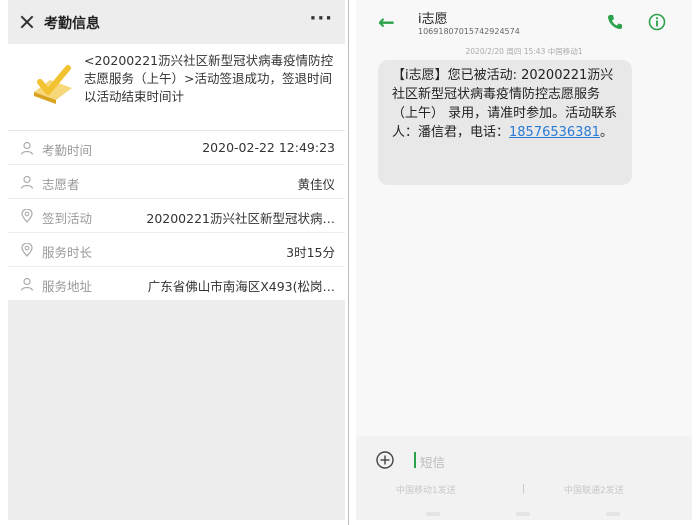  What do you see at coordinates (61, 184) in the screenshot?
I see `info-label: 志愿者` at bounding box center [61, 184].